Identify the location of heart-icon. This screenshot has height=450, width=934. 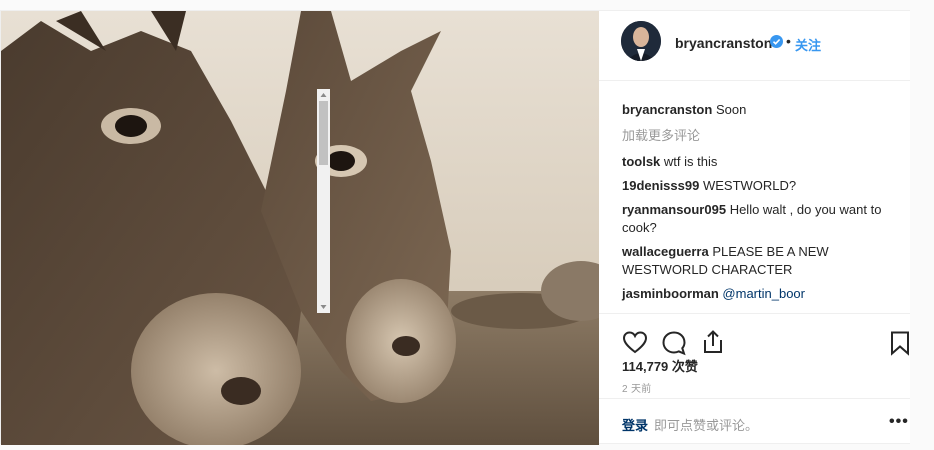
(635, 343).